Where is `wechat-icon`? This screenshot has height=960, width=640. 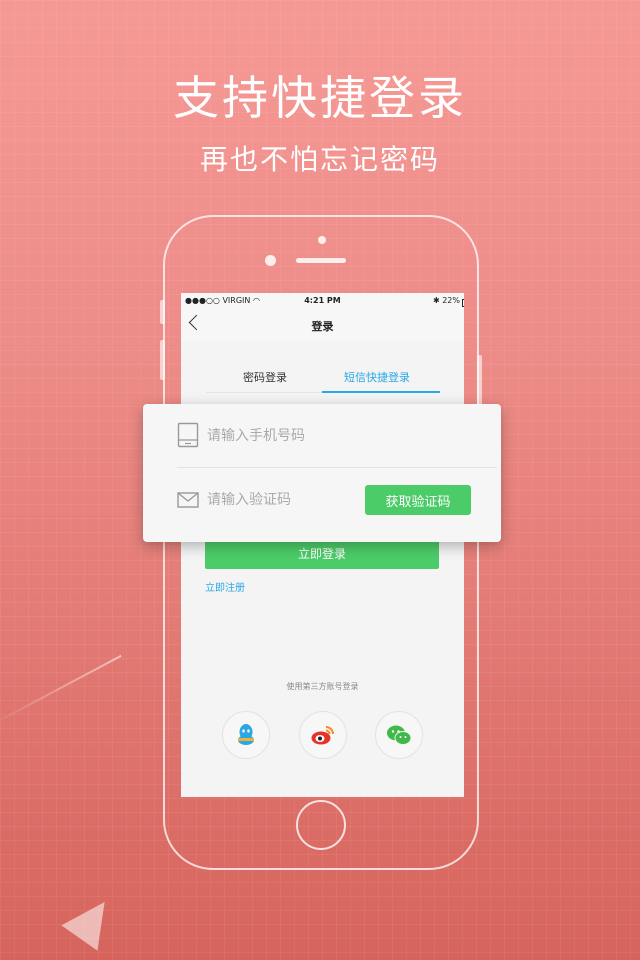
wechat-icon is located at coordinates (399, 735).